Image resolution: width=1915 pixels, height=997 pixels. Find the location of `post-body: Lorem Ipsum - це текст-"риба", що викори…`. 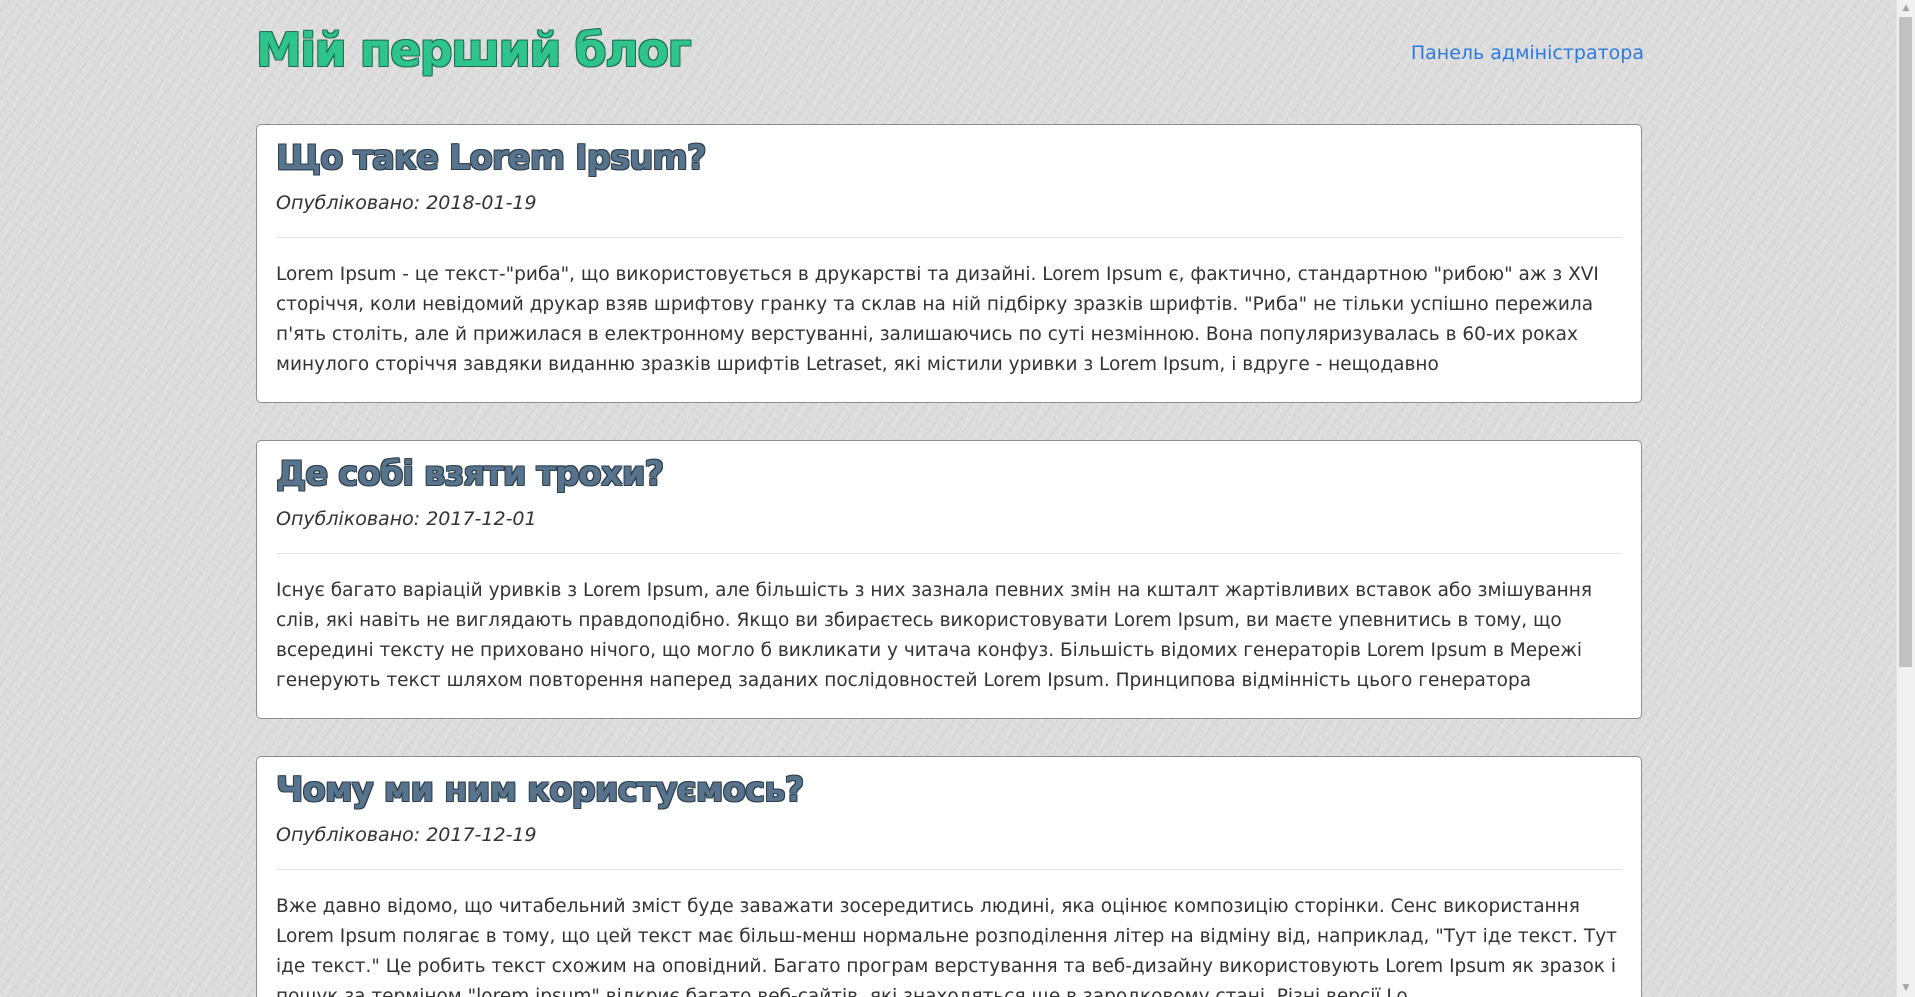

post-body: Lorem Ipsum - це текст-"риба", що викори… is located at coordinates (937, 319).